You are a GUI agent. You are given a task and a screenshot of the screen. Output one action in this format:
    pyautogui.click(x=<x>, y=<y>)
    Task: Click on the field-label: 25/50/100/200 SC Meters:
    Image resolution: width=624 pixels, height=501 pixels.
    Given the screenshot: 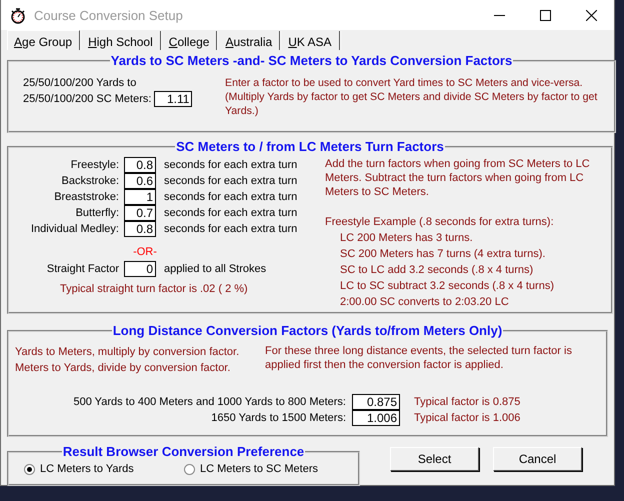 What is the action you would take?
    pyautogui.click(x=87, y=99)
    